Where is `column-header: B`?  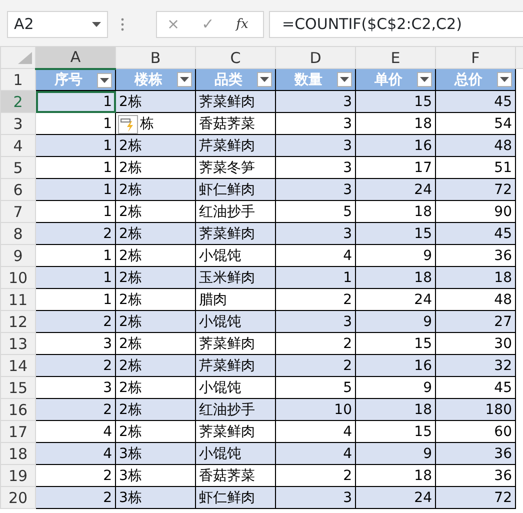
column-header: B is located at coordinates (156, 57).